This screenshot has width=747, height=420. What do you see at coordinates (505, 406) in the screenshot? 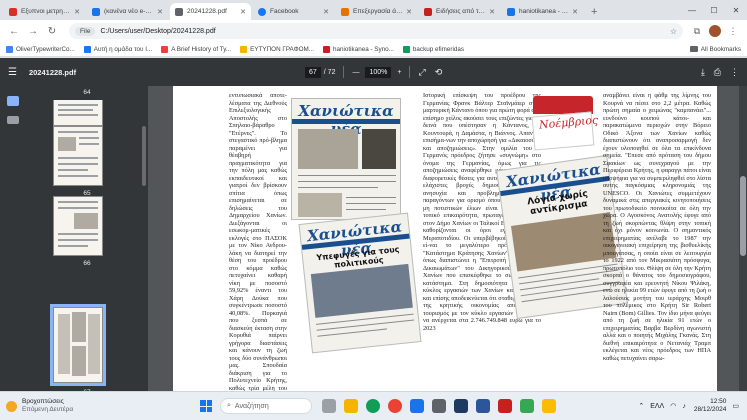
I see `pdf-app-icon` at bounding box center [505, 406].